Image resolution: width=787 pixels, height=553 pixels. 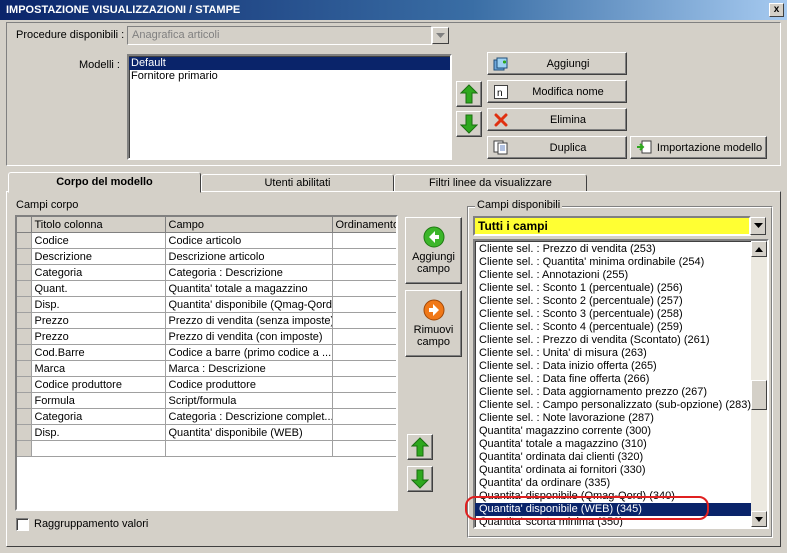 I want to click on table-row: Descrizione Descrizione articolo, so click(x=206, y=256).